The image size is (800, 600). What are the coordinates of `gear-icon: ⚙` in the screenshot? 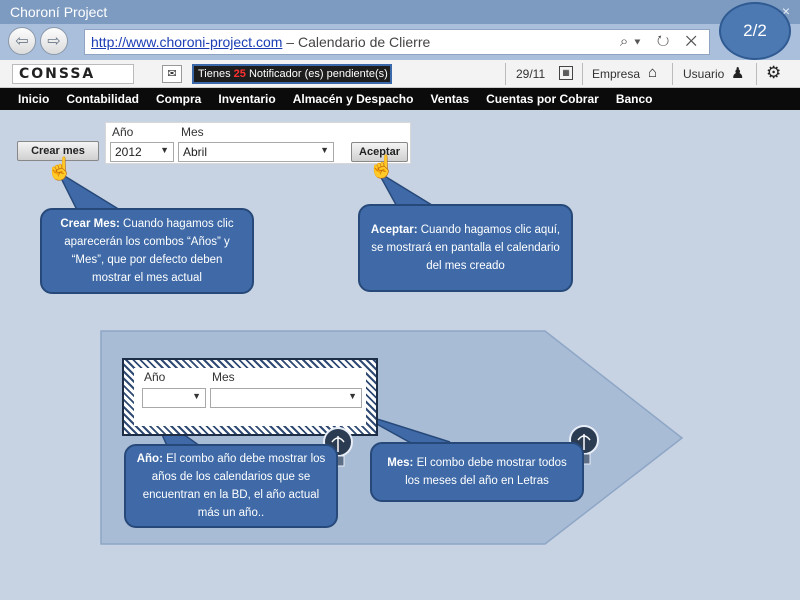 It's located at (773, 73).